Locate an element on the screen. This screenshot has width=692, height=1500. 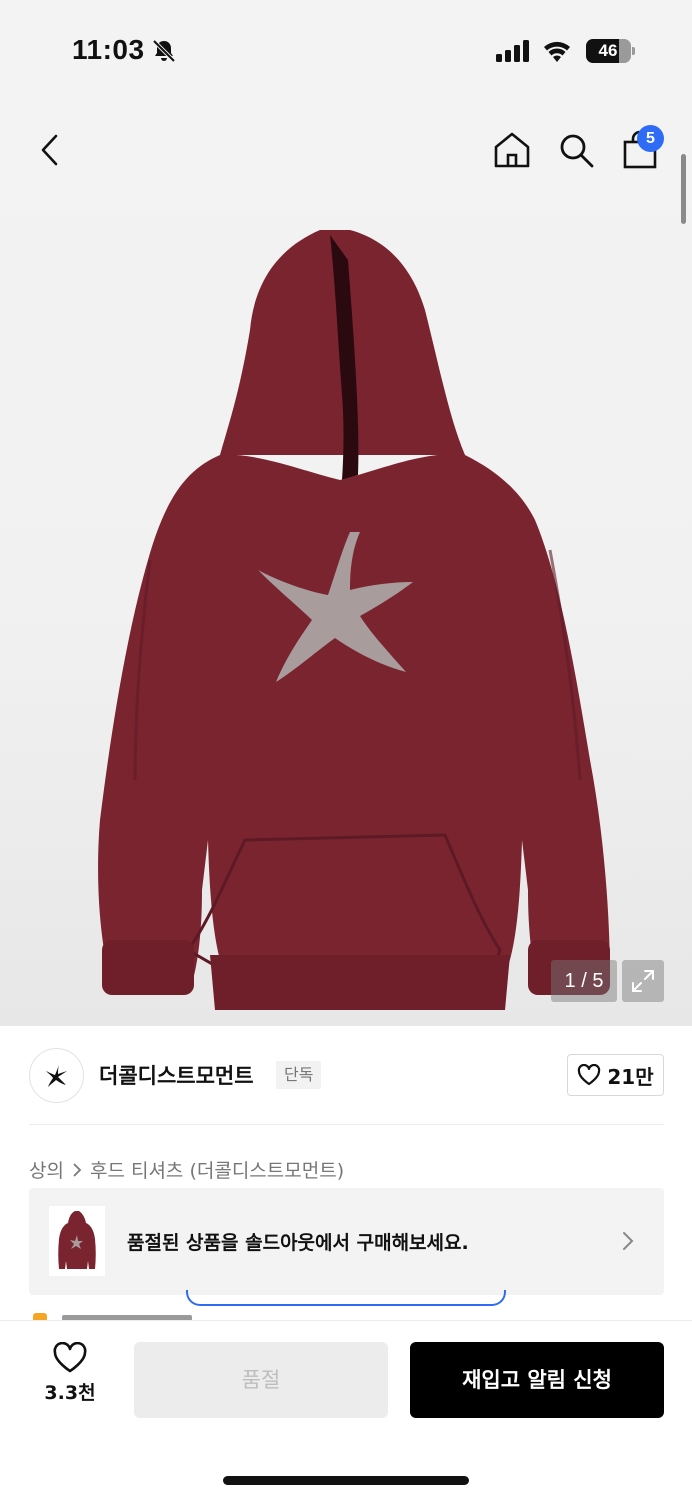
restock-alert-button: 재입고 알림 신청 is located at coordinates (537, 1380).